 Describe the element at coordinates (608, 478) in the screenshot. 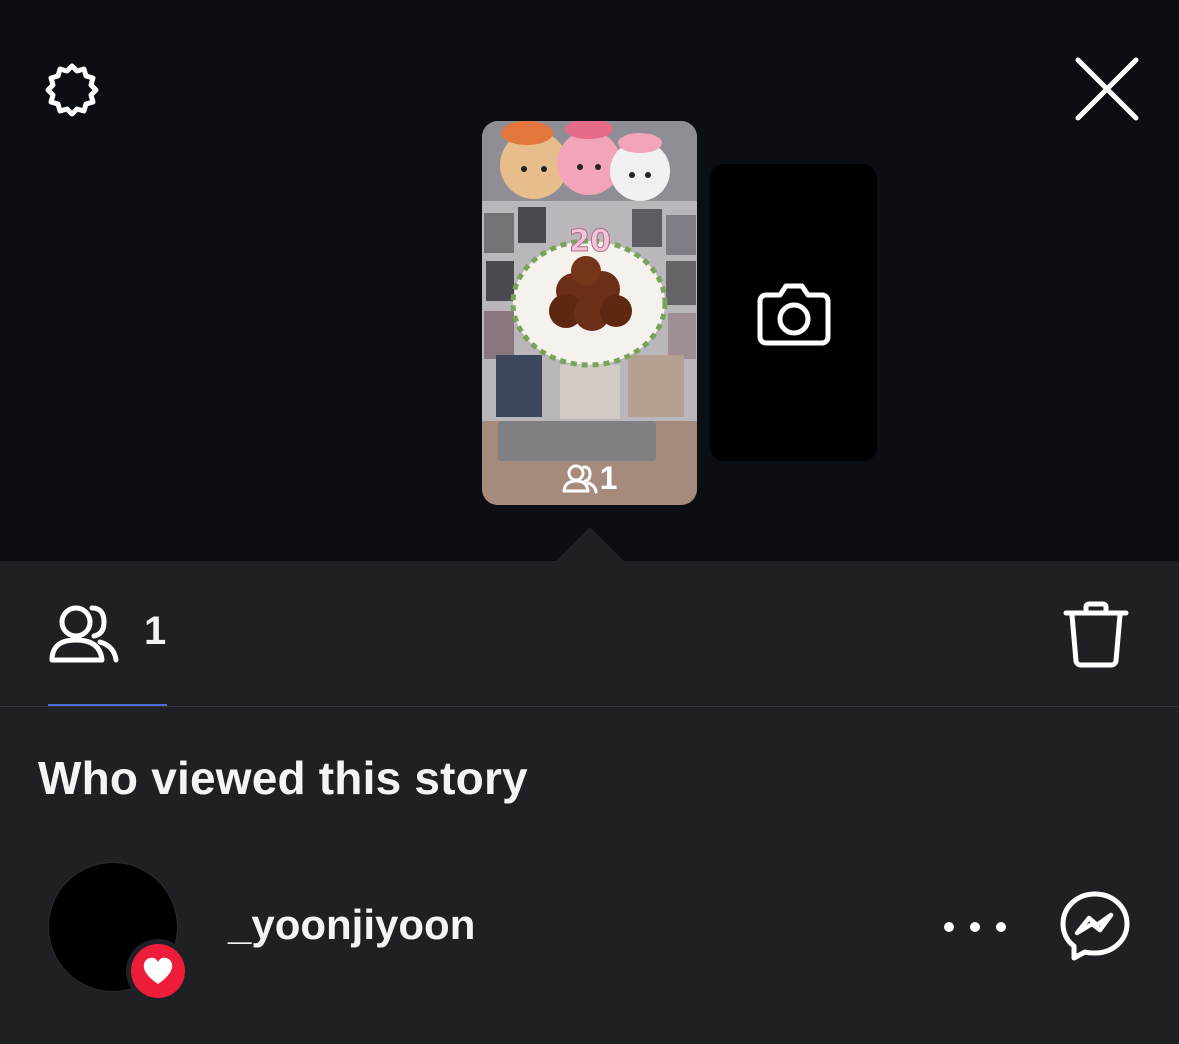

I see `story-viewer-count-value: 1` at that location.